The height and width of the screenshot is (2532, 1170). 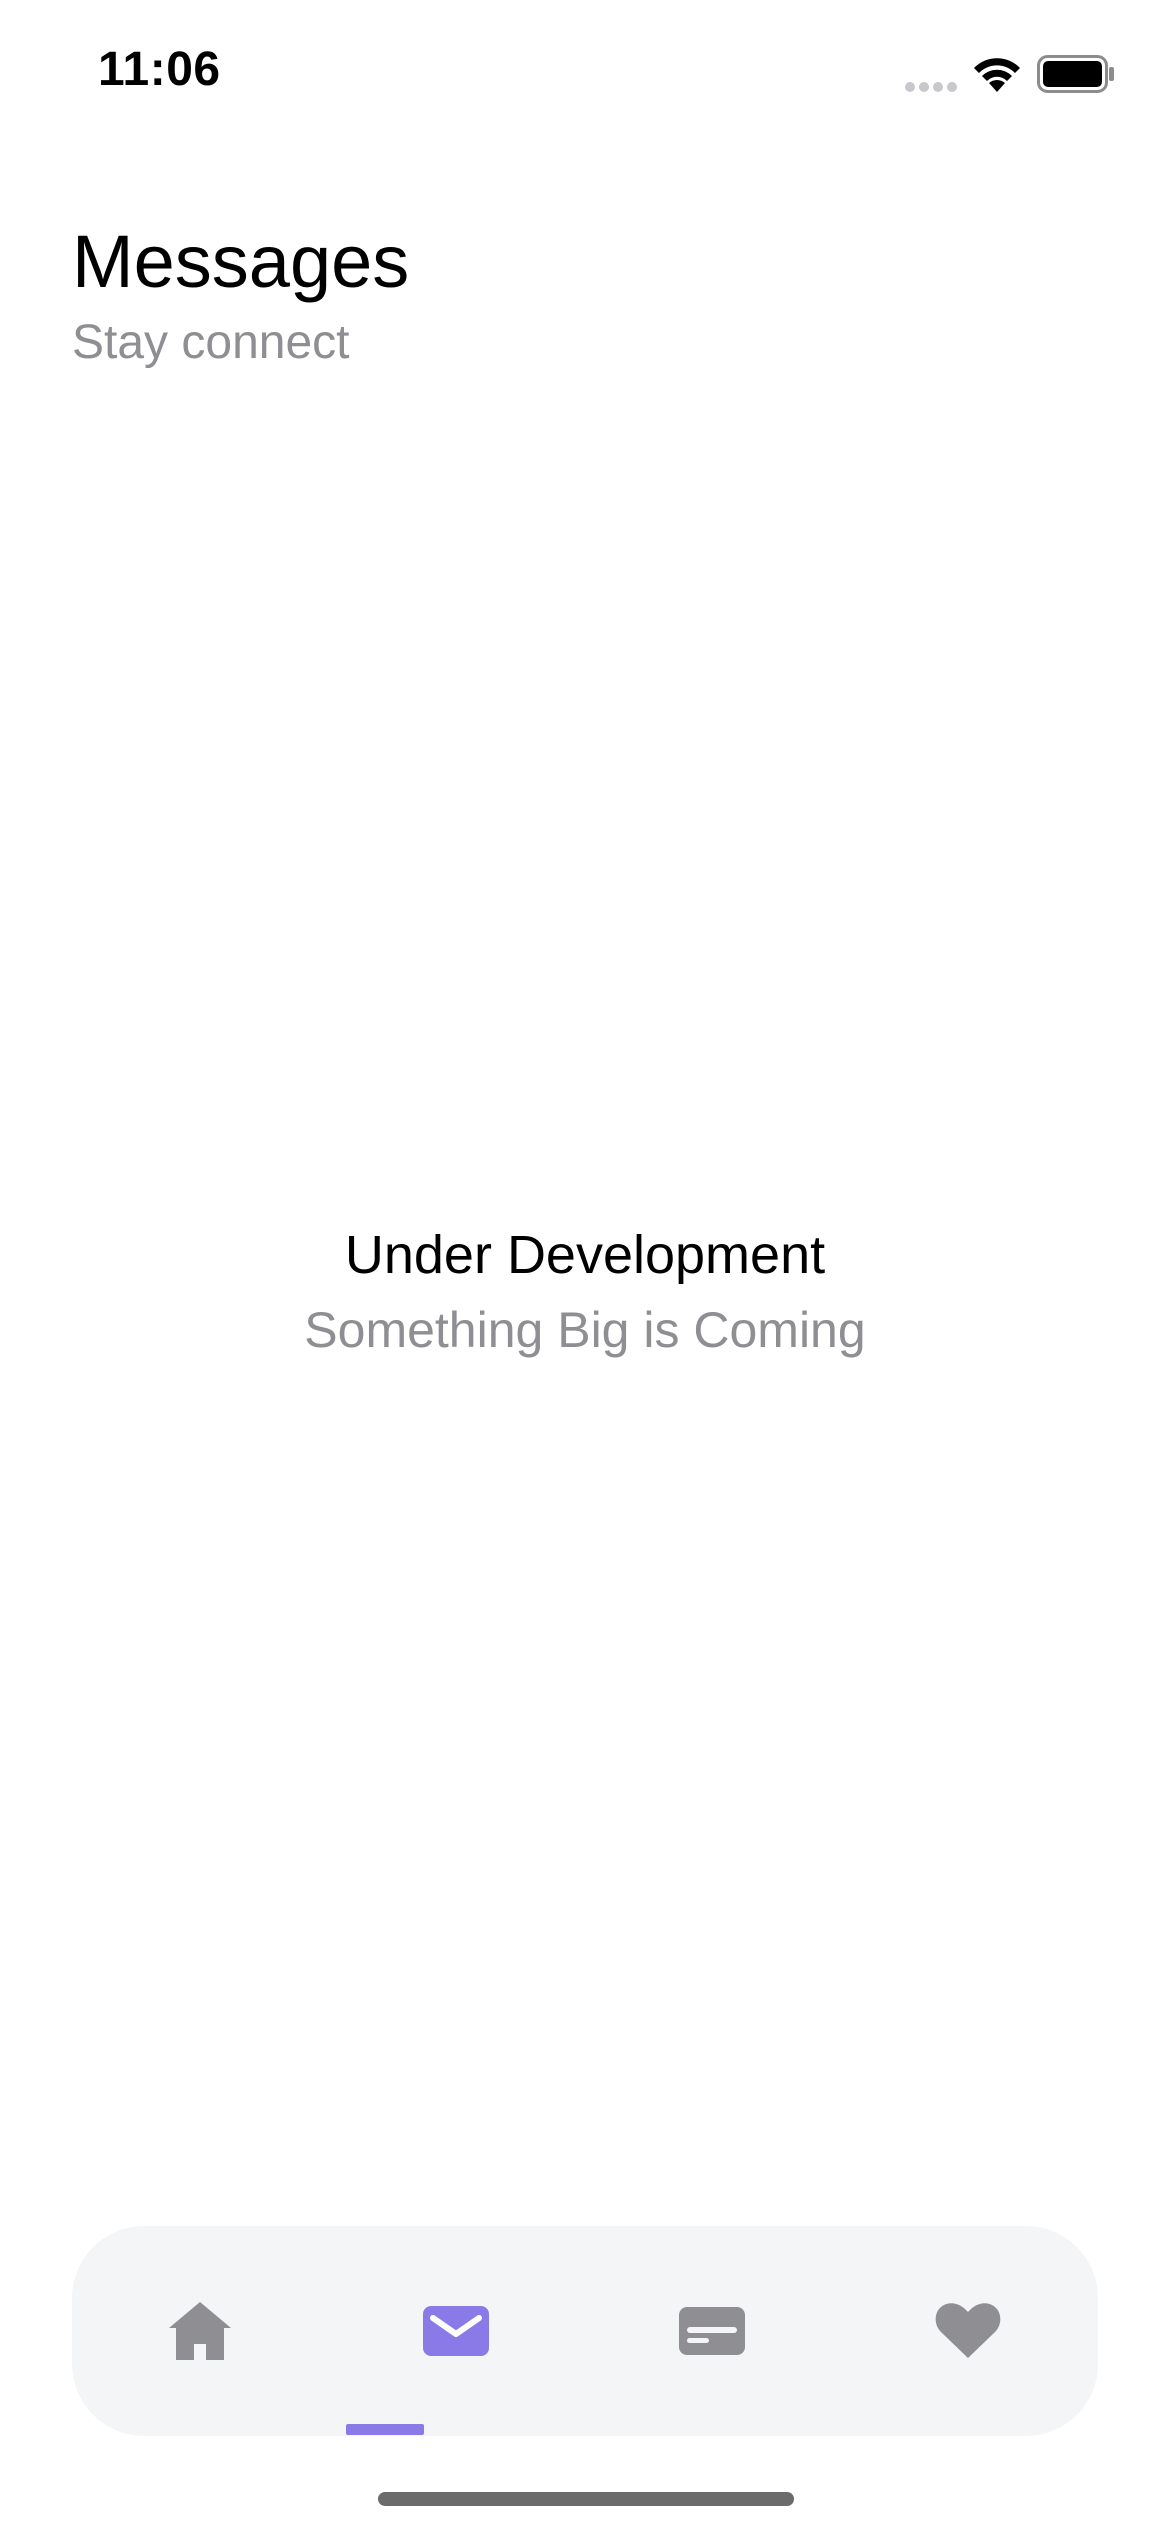 What do you see at coordinates (997, 75) in the screenshot?
I see `wifi-icon` at bounding box center [997, 75].